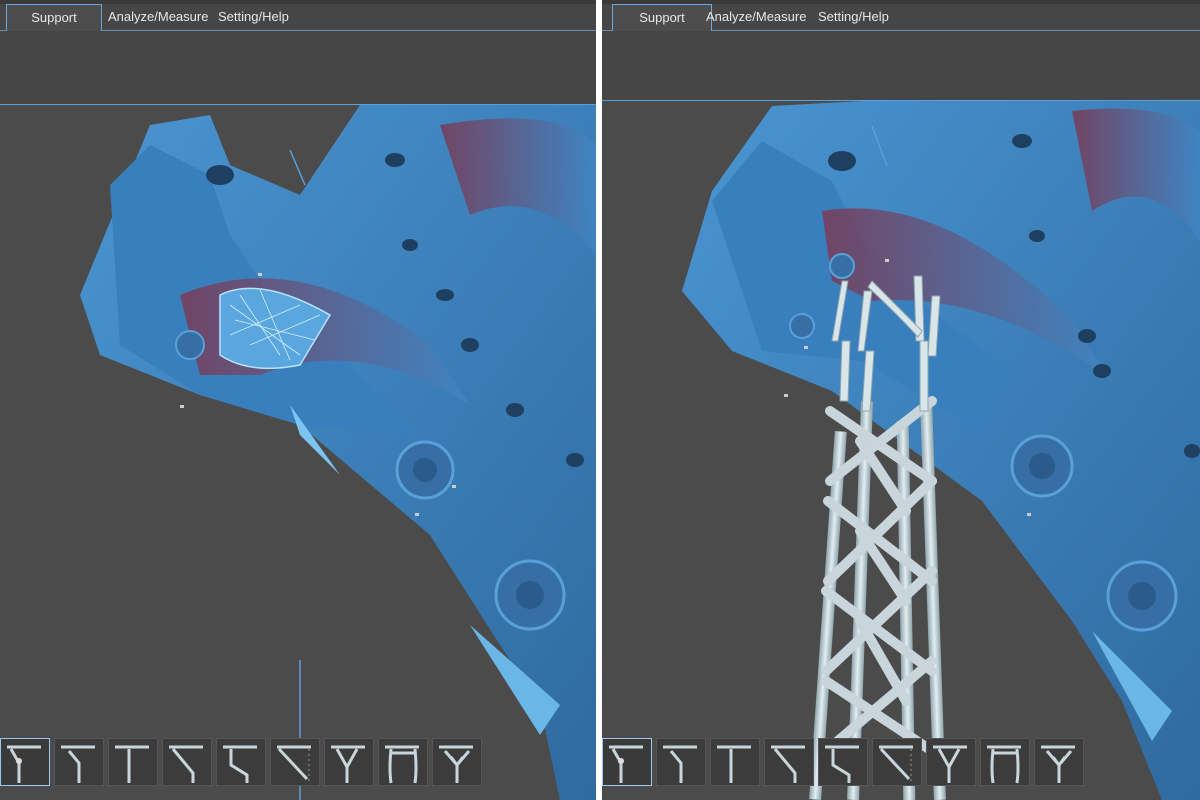 This screenshot has width=1200, height=800. Describe the element at coordinates (297, 167) in the screenshot. I see `axis-line` at that location.